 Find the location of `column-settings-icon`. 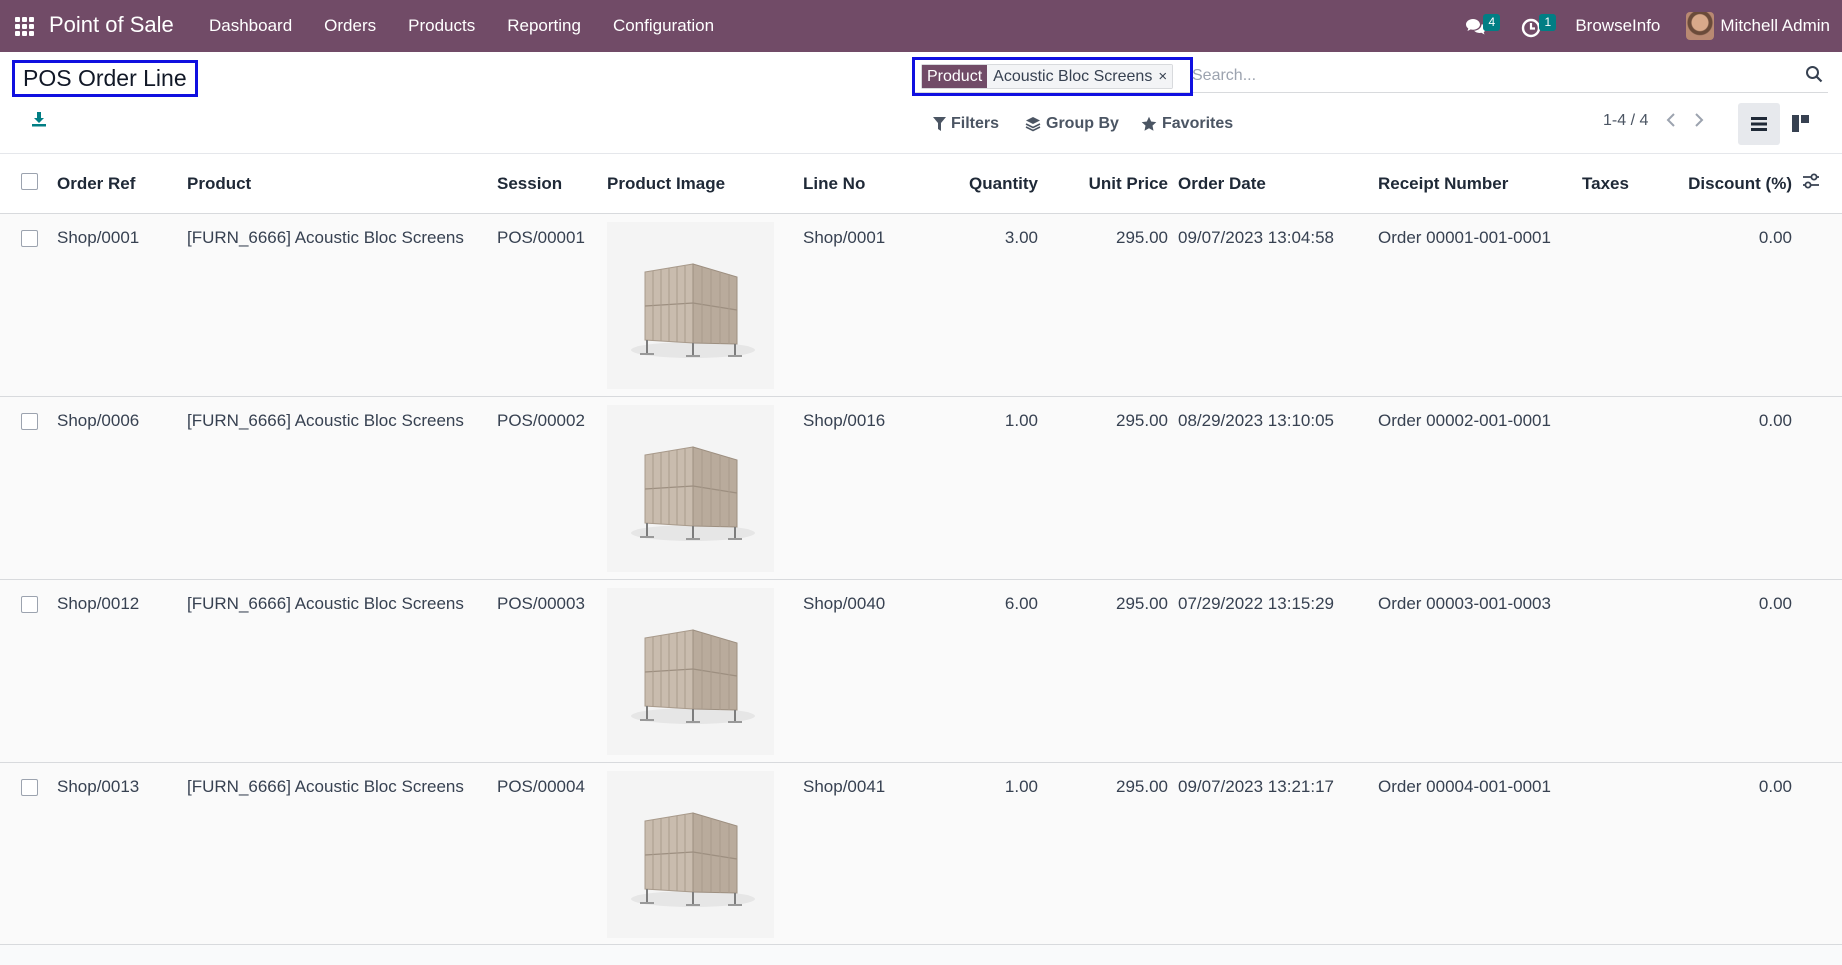

column-settings-icon is located at coordinates (1811, 183).